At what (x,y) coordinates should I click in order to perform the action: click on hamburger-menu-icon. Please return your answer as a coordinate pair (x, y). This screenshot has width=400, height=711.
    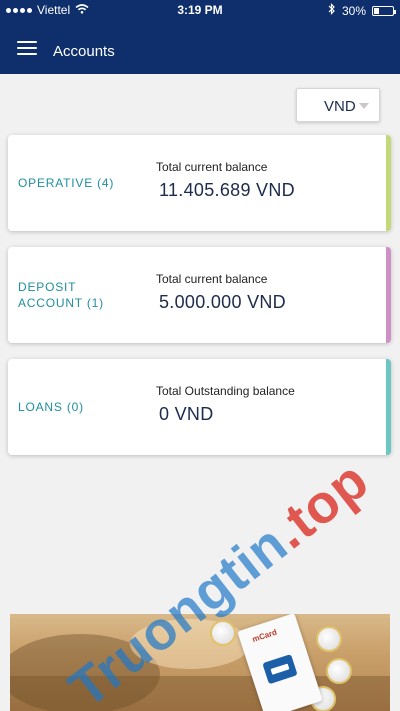
    Looking at the image, I should click on (27, 48).